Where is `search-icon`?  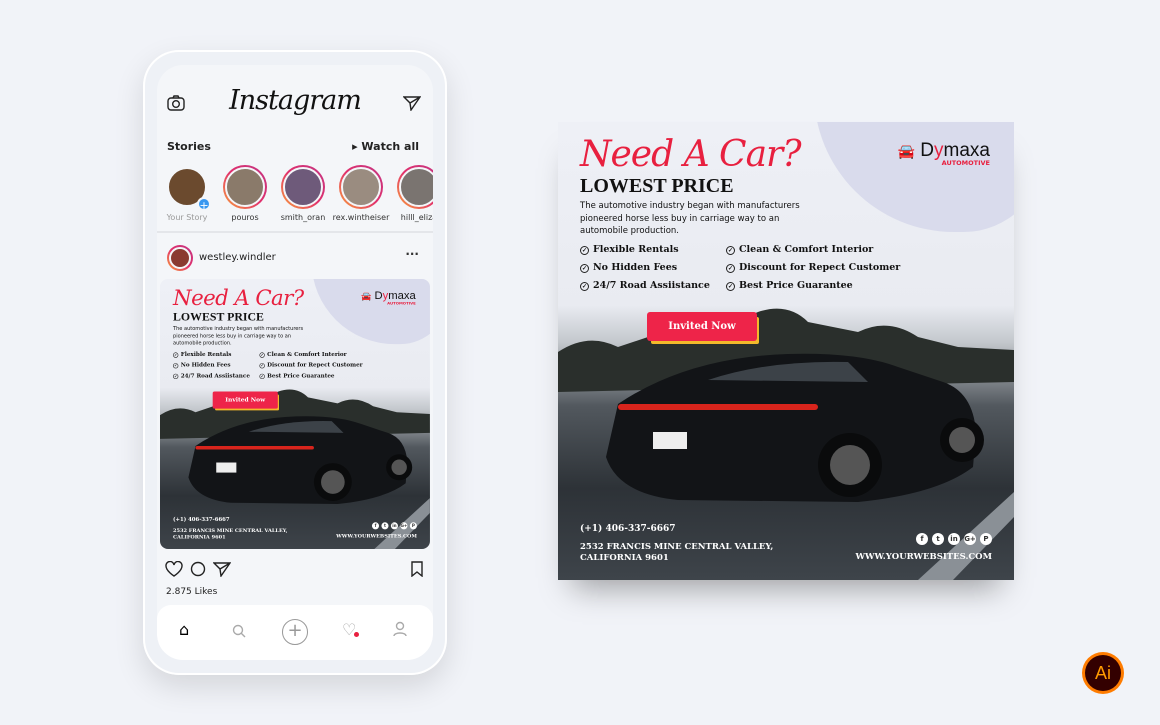 search-icon is located at coordinates (239, 632).